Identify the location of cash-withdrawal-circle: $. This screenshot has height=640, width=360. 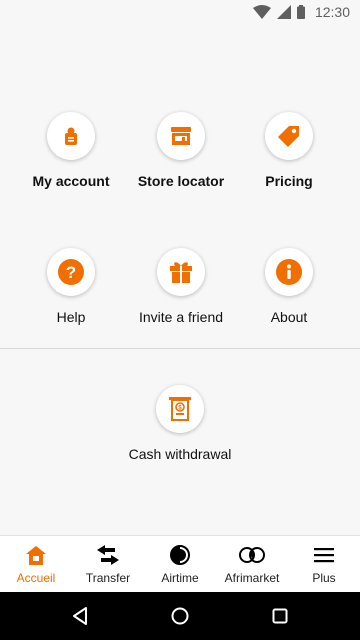
(180, 409).